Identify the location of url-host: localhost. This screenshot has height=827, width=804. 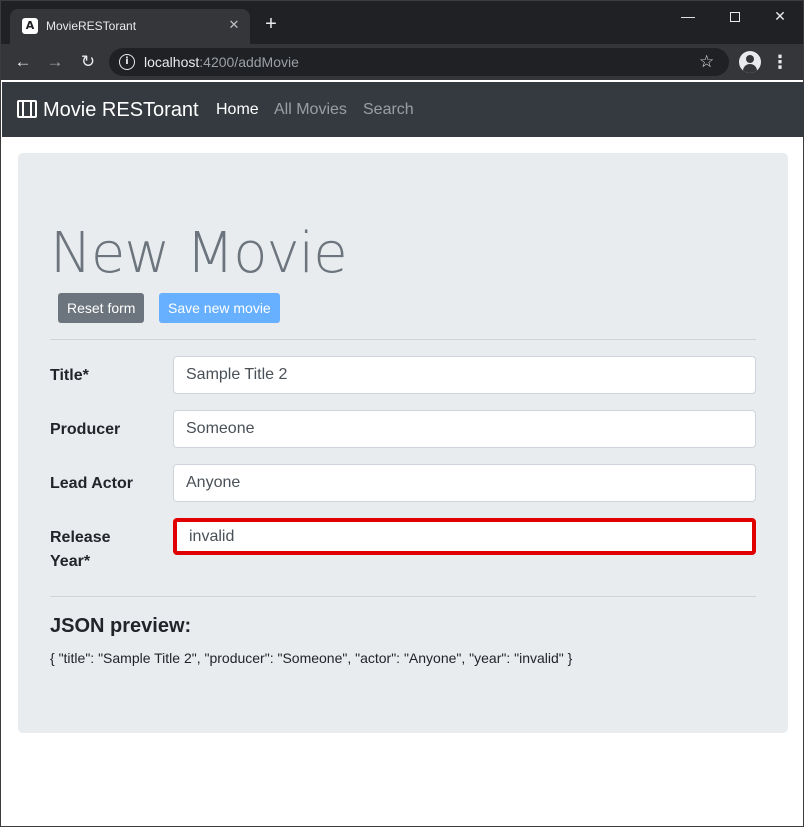
(172, 62).